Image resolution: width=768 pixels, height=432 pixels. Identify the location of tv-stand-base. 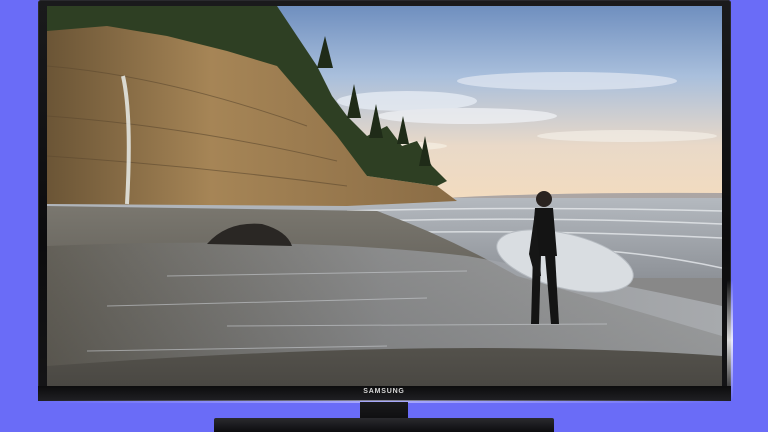
(384, 425).